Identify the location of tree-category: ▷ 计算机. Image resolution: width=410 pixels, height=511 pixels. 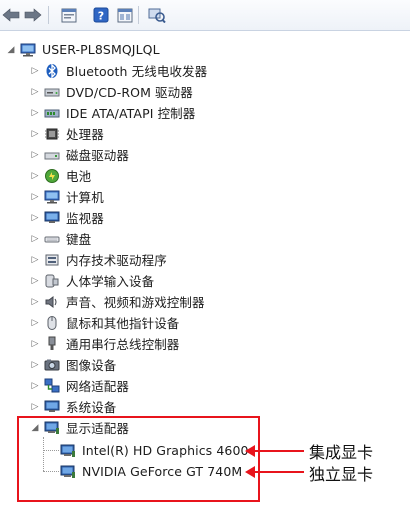
(67, 196).